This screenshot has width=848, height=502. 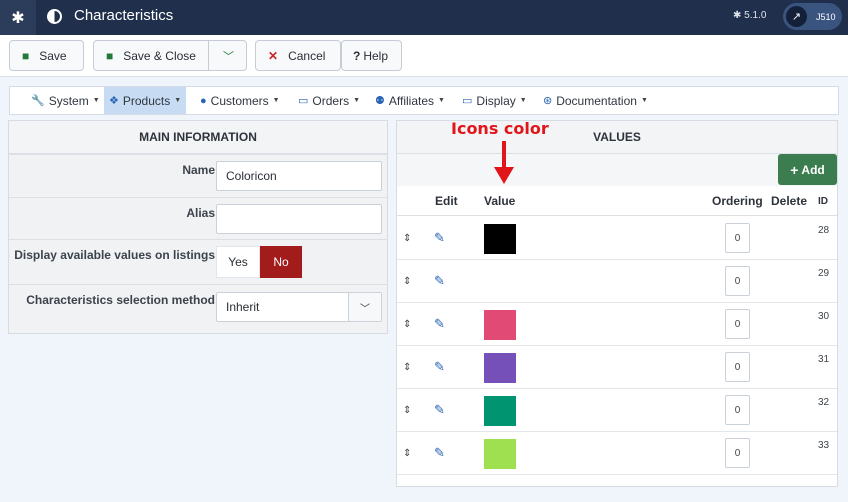 I want to click on main-information-heading: MAIN INFORMATION, so click(x=198, y=137).